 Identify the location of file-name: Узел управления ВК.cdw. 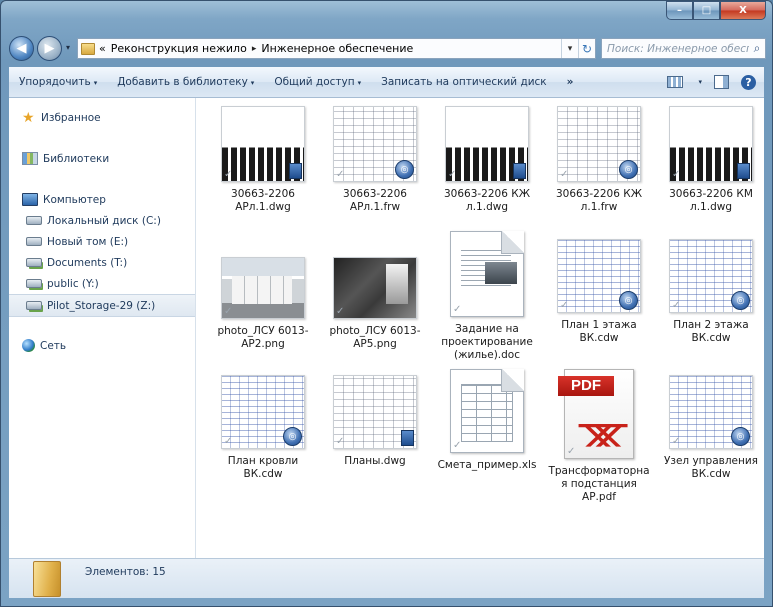
(711, 467).